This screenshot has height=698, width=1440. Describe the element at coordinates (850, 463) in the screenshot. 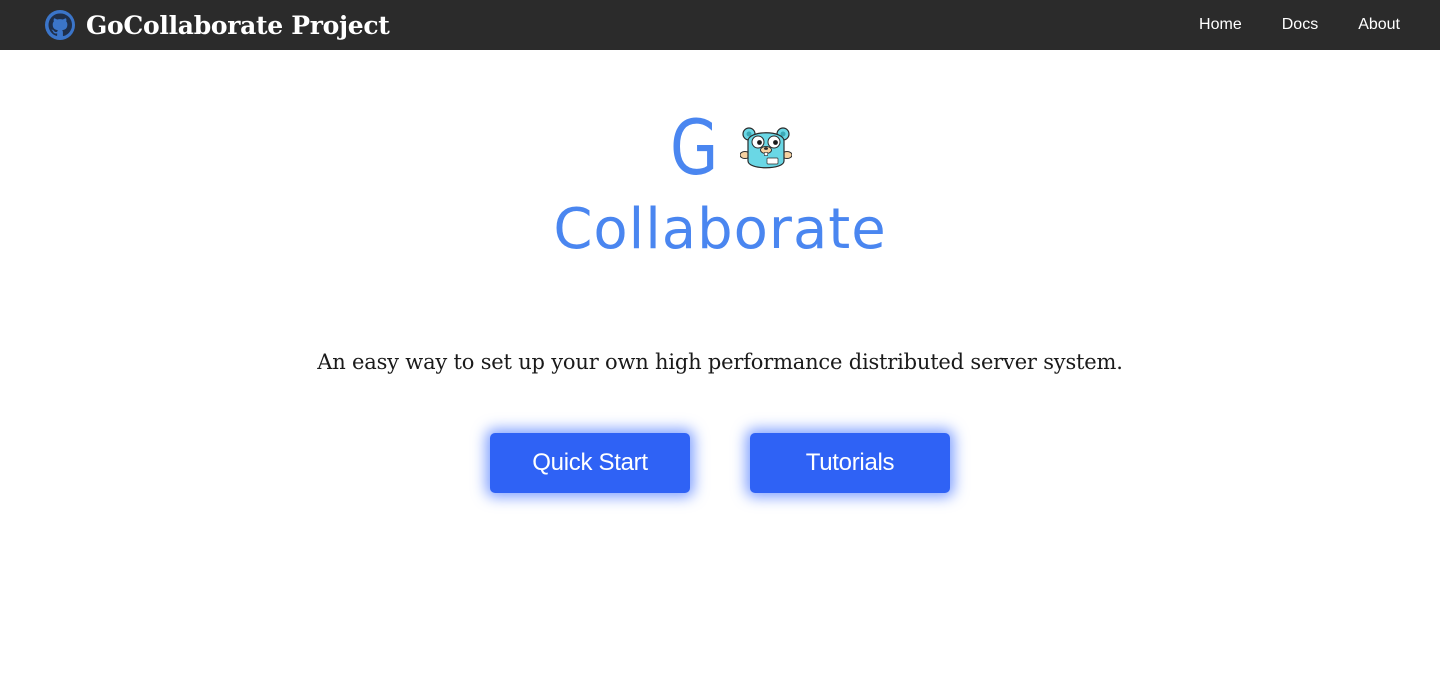

I see `tutorials-button: Tutorials` at that location.